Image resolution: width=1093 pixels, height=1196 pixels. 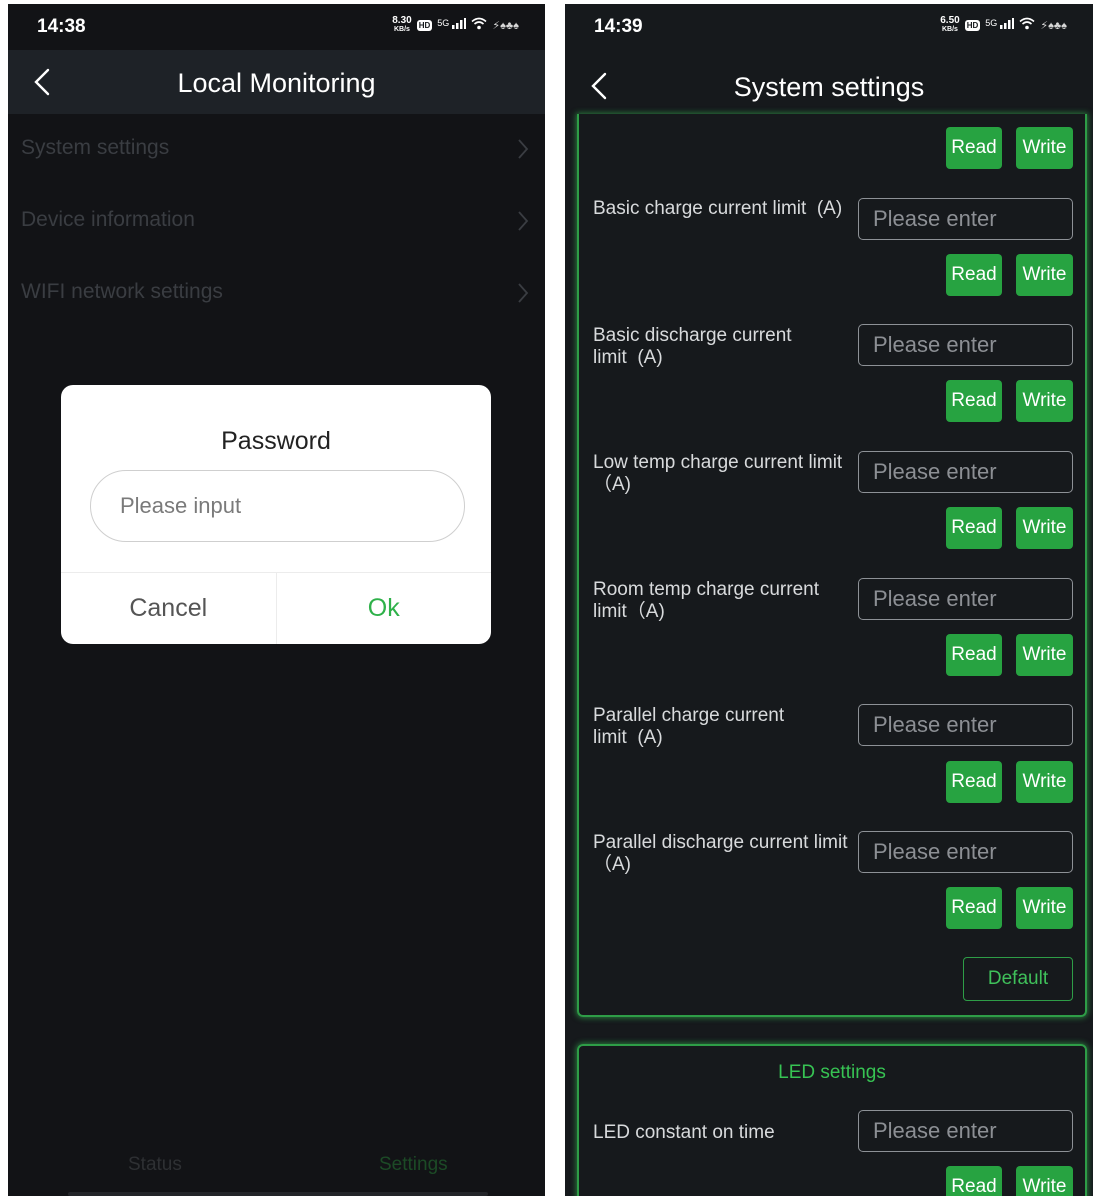 What do you see at coordinates (122, 291) in the screenshot?
I see `menu-item-label: WIFI network settings` at bounding box center [122, 291].